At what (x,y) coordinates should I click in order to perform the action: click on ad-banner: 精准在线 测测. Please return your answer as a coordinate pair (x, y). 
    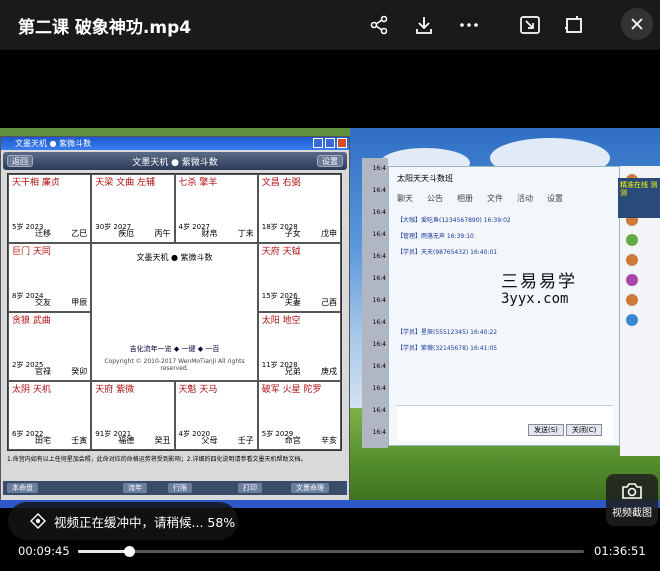
    Looking at the image, I should click on (639, 198).